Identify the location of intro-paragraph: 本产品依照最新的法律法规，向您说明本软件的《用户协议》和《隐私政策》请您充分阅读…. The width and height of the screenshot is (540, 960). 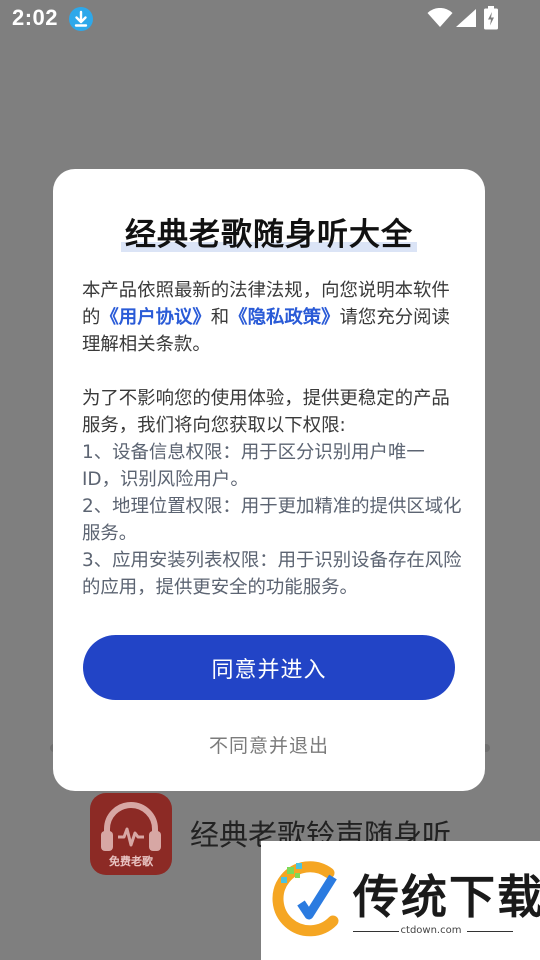
(266, 317).